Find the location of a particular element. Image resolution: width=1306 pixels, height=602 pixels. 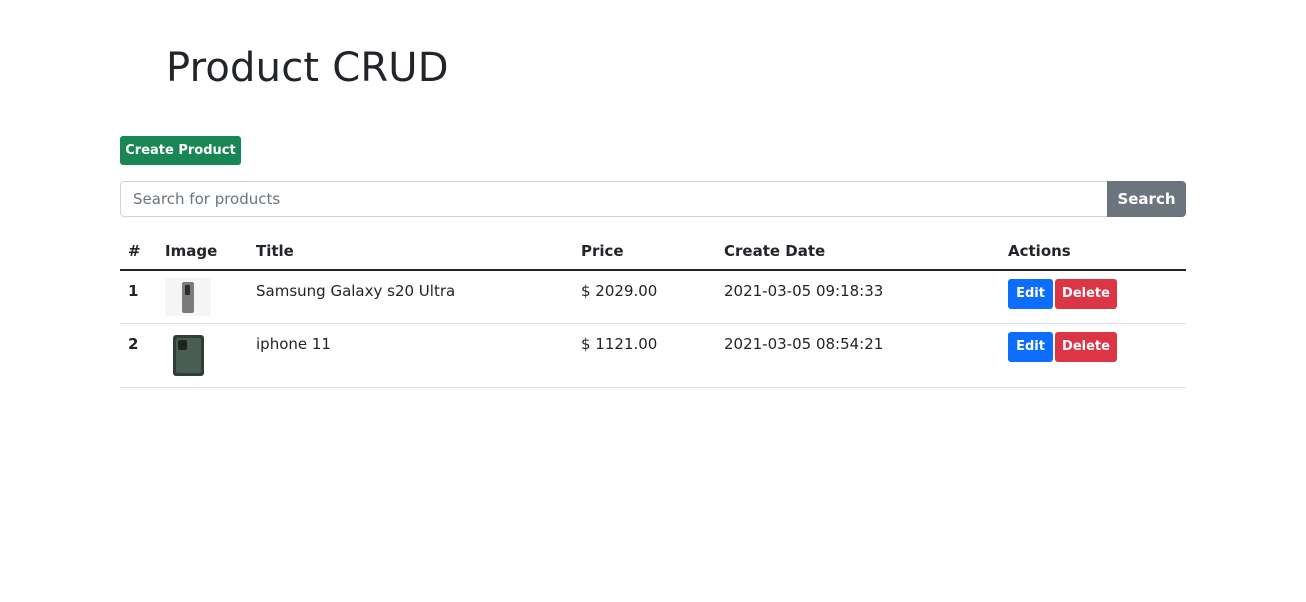

column-header-price: Price is located at coordinates (644, 252).